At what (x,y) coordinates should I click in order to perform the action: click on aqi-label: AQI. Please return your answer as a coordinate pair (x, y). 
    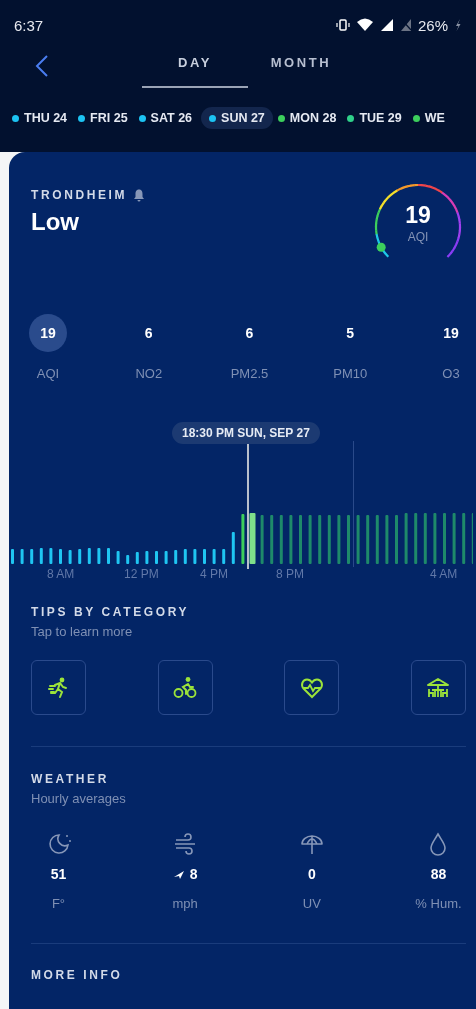
    Looking at the image, I should click on (418, 237).